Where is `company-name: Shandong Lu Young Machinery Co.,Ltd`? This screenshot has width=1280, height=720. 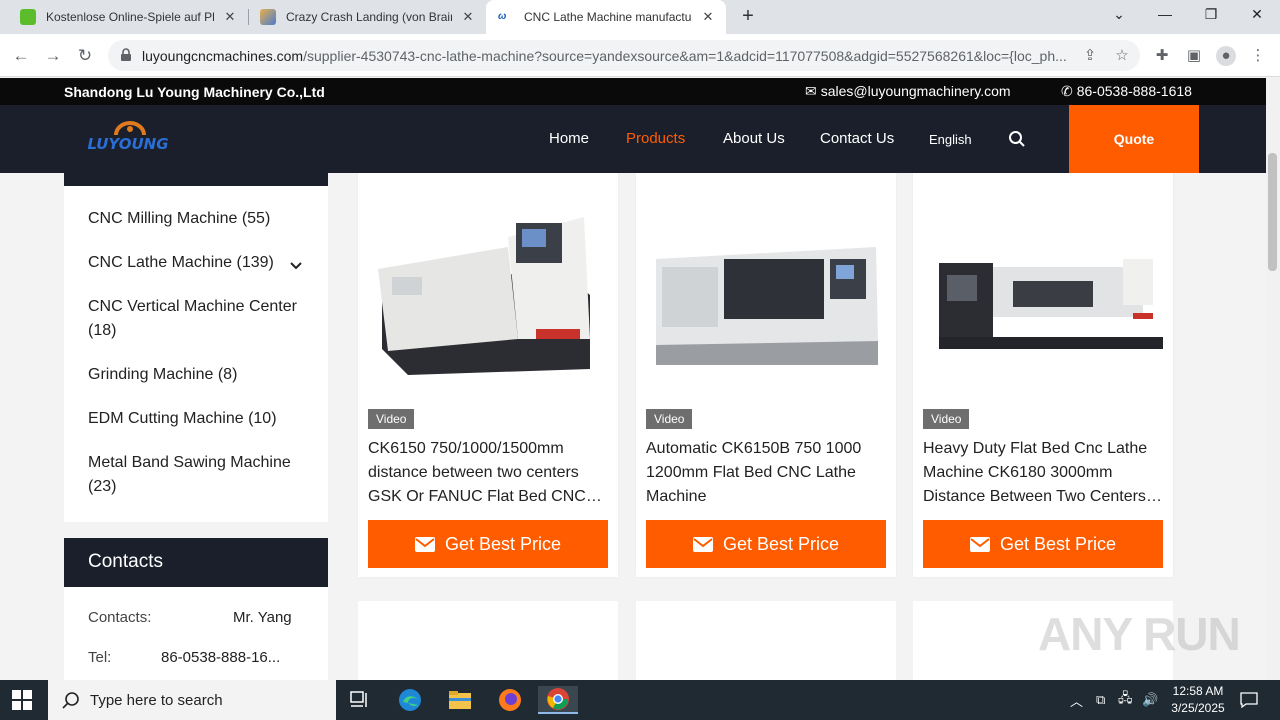
company-name: Shandong Lu Young Machinery Co.,Ltd is located at coordinates (194, 92).